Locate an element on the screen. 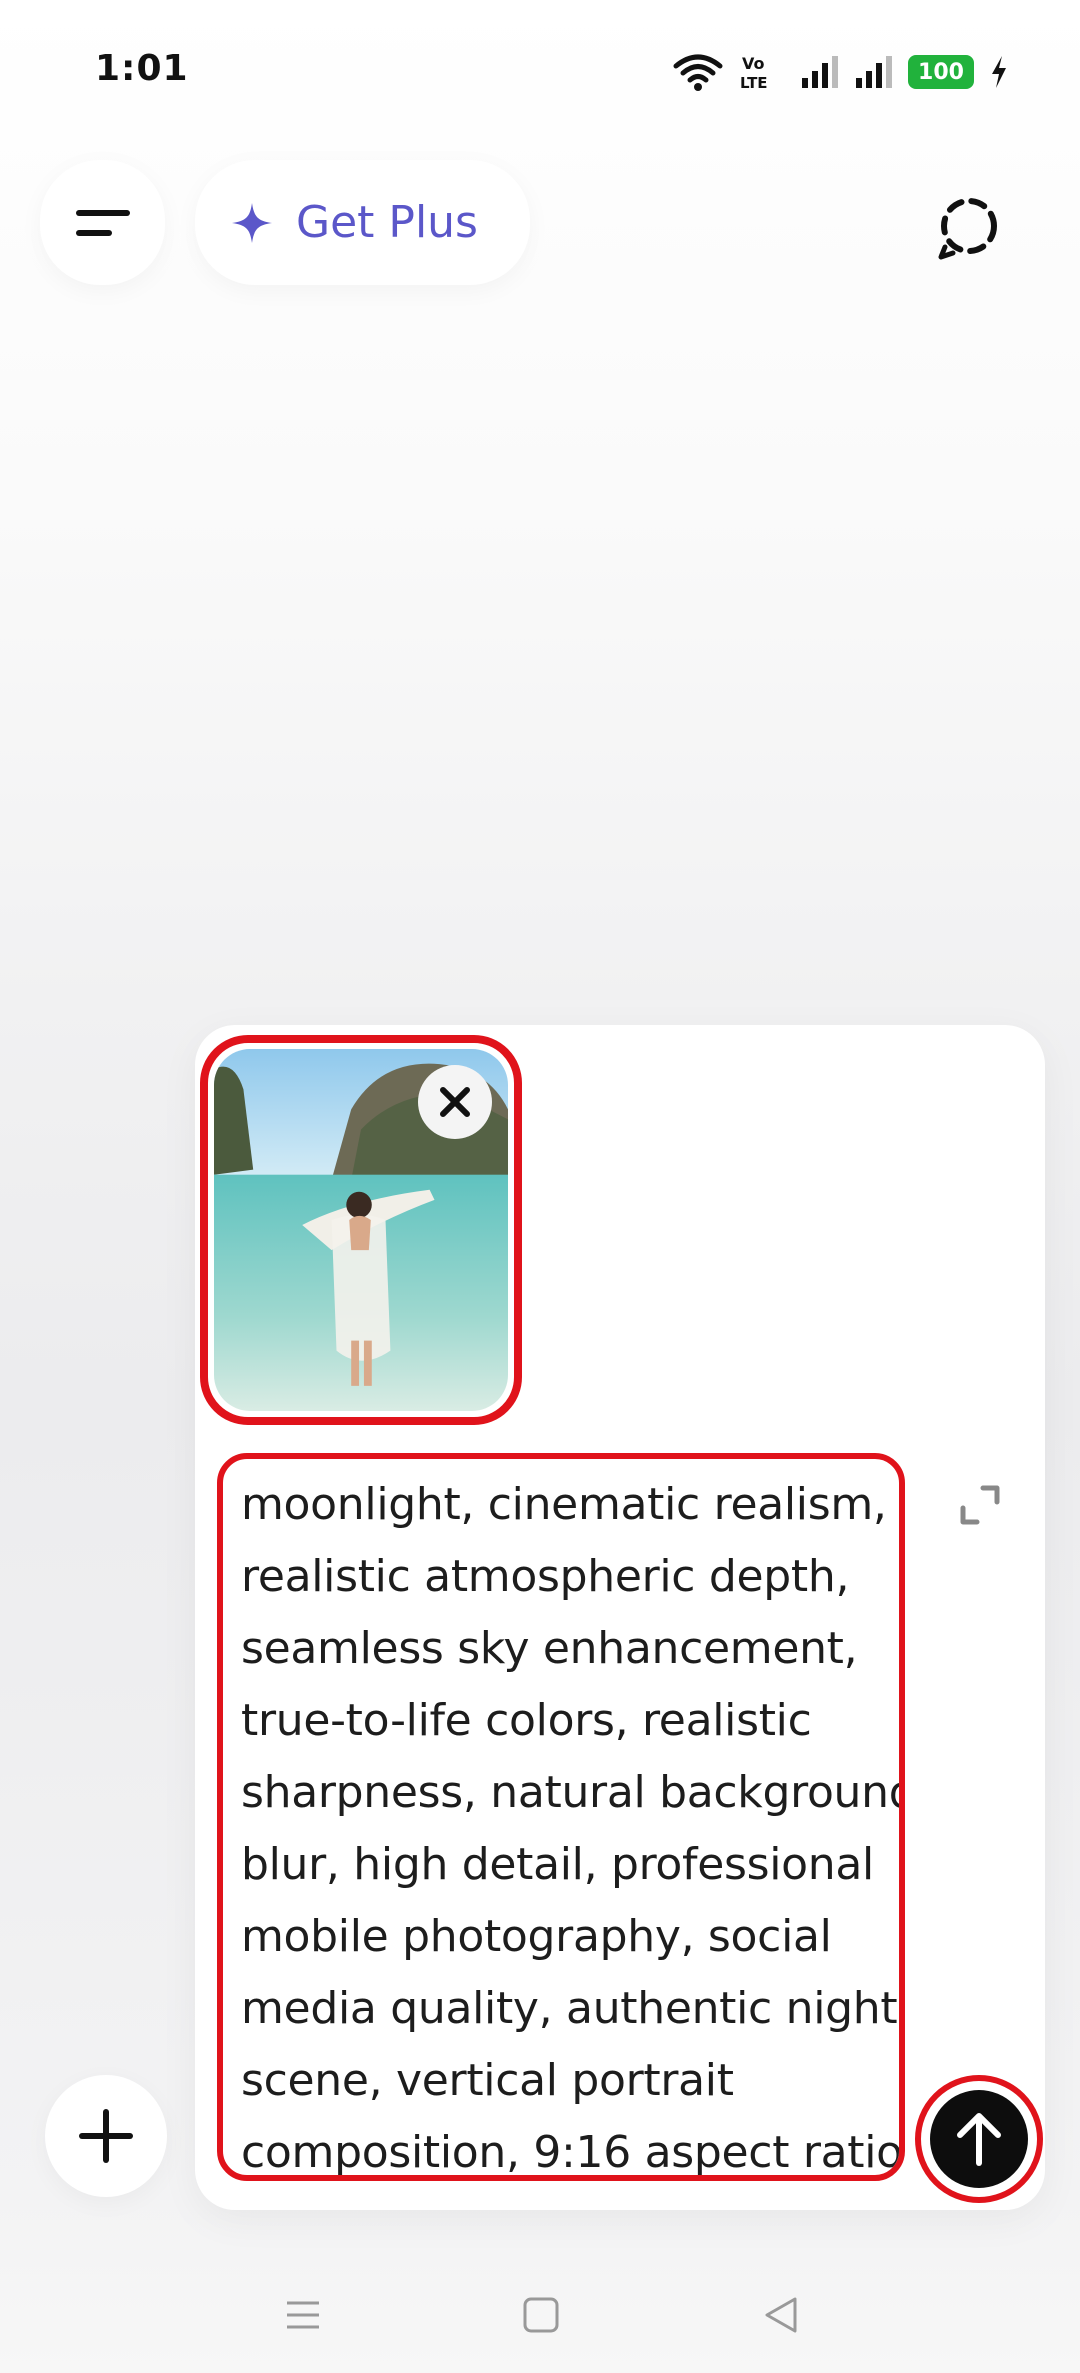  send-button is located at coordinates (979, 2139).